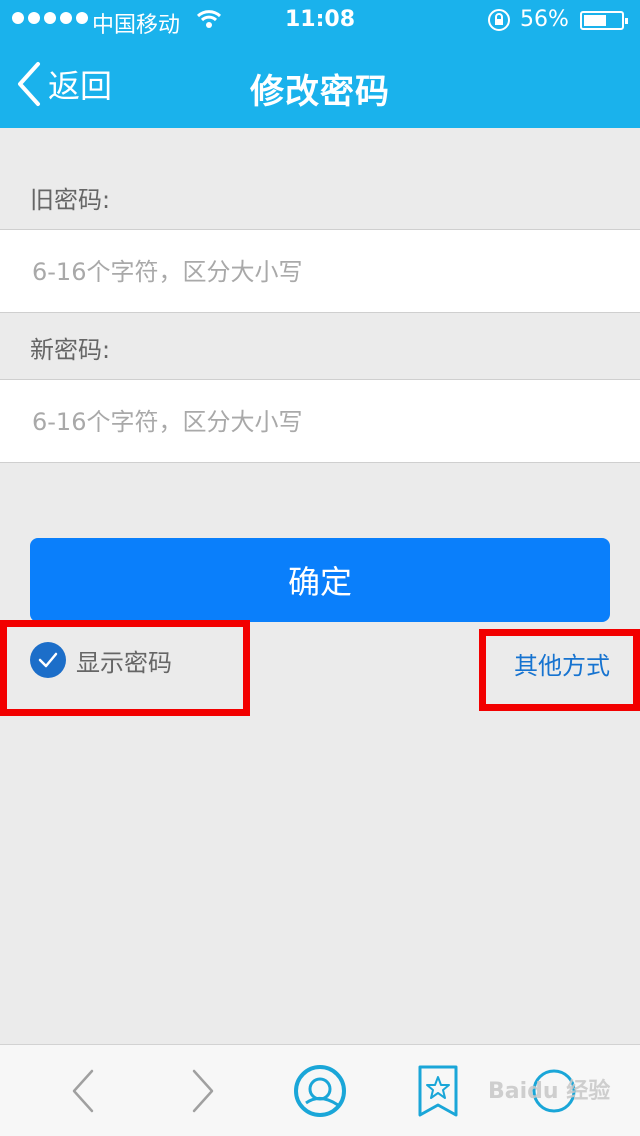  I want to click on new-password-row, so click(320, 421).